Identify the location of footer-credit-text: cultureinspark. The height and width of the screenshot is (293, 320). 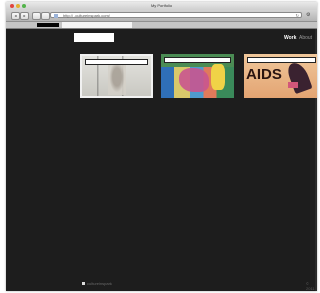
(99, 283).